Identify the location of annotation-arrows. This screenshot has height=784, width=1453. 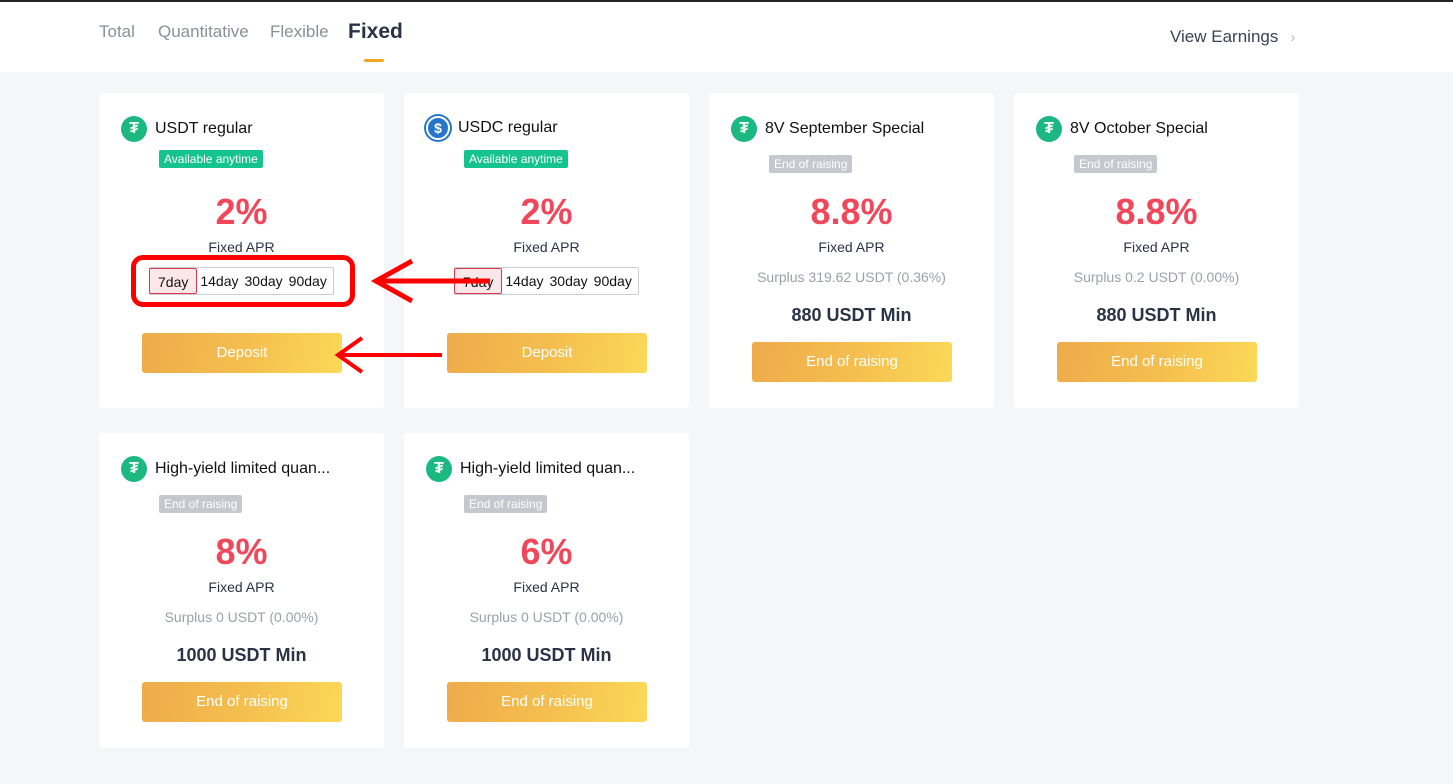
(412, 316).